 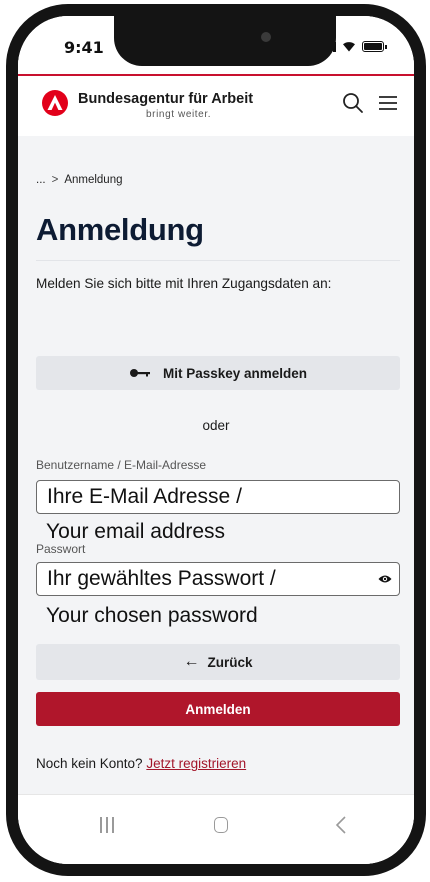 I want to click on breadcrumb: ... > Anmeldung, so click(x=79, y=180).